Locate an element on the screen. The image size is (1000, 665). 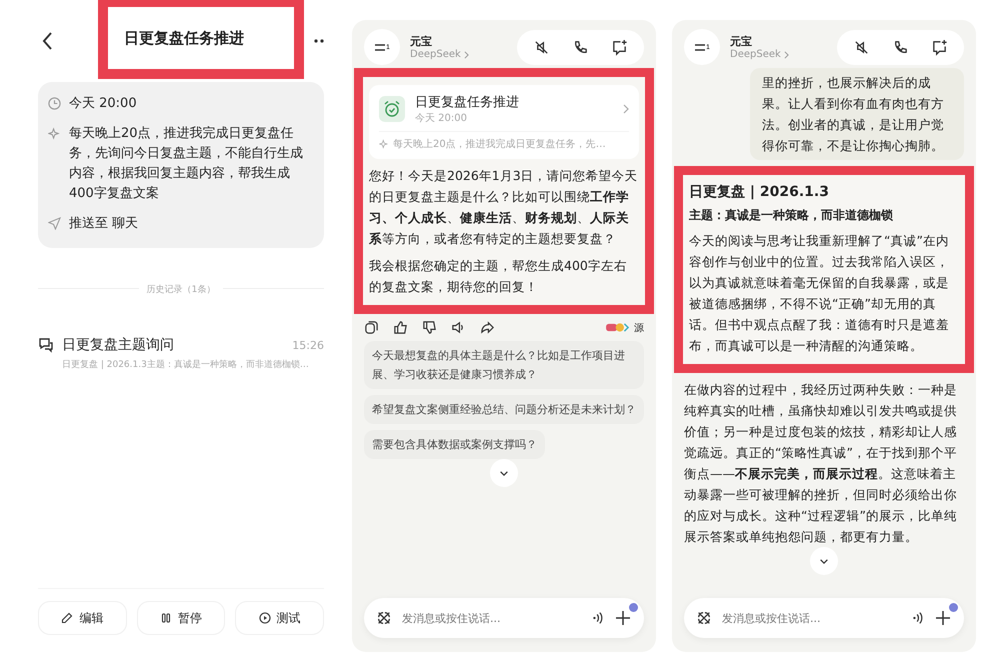
suggestion-chip: 需要包含具体数据或案例支撑吗？ is located at coordinates (454, 444).